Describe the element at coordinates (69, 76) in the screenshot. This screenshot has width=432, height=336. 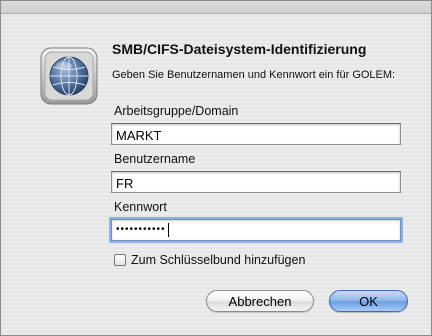
I see `network-globe-icon` at that location.